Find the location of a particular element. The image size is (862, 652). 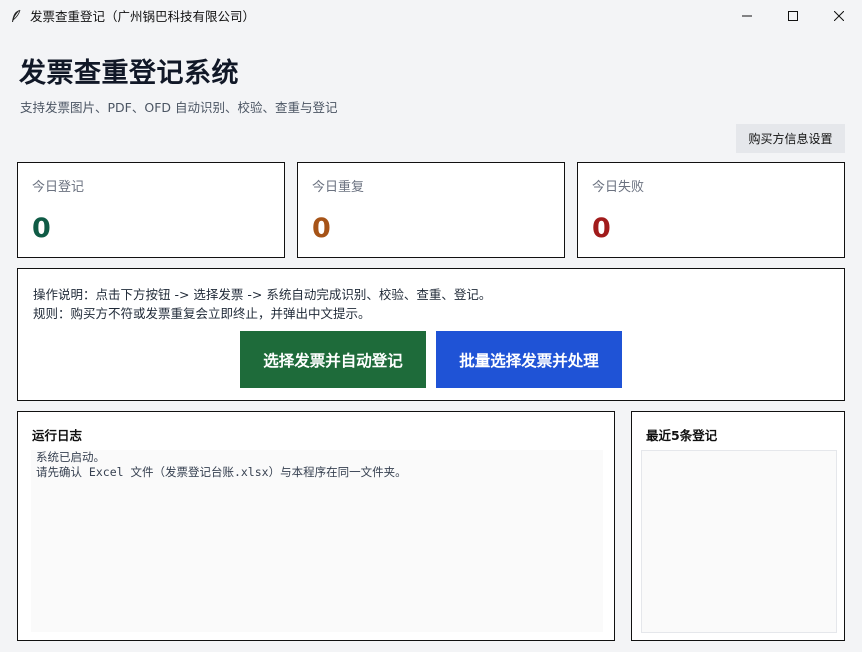

stat-card-failed: 今日失败 0 is located at coordinates (711, 210).